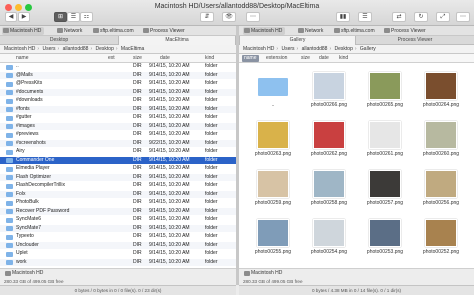 This screenshot has height=295, width=474. Describe the element at coordinates (118, 237) in the screenshot. I see `file-row: Typeeto DIR 9/14/15, 10:20 AM folder` at that location.